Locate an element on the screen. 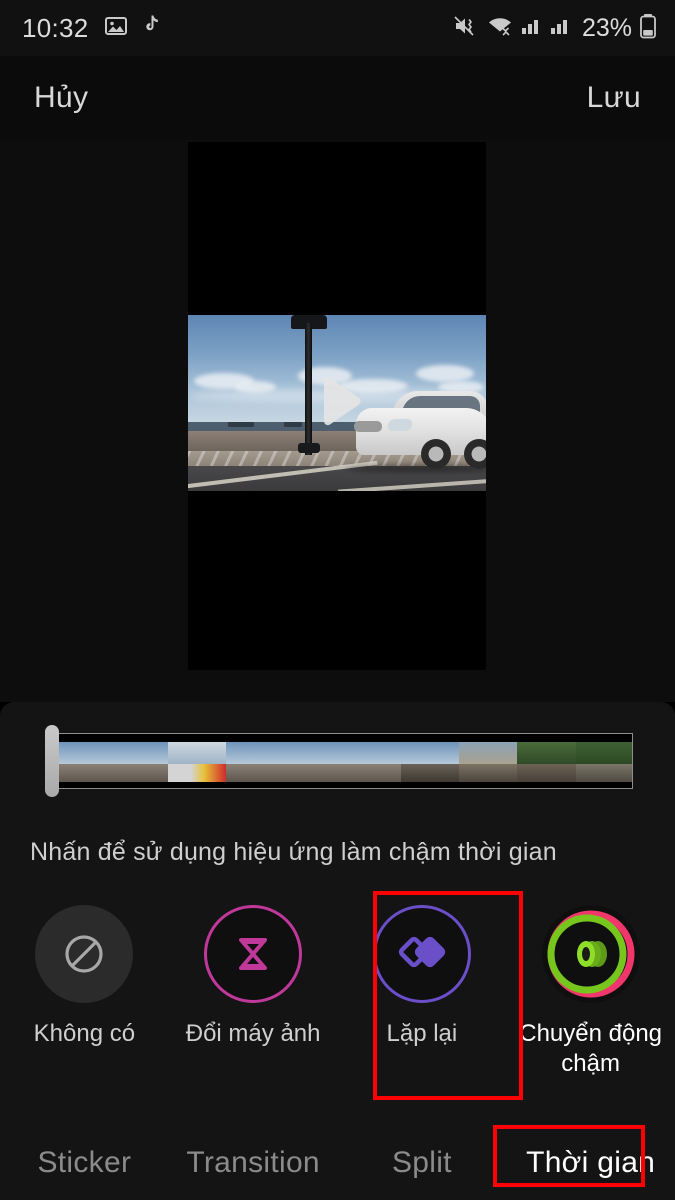 This screenshot has width=675, height=1200. editor-top-bar: Hủy Lưu is located at coordinates (337, 98).